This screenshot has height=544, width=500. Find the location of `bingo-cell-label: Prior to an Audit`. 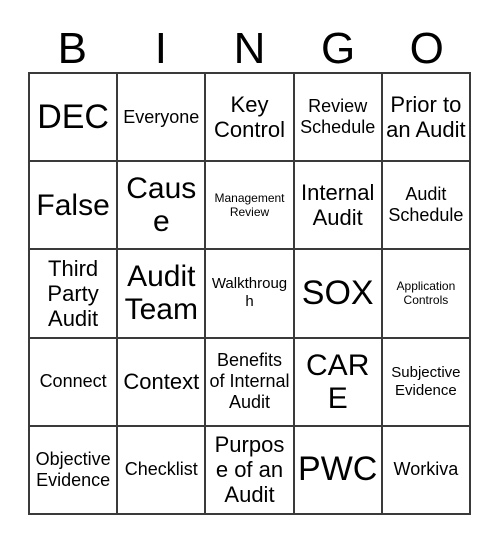

bingo-cell-label: Prior to an Audit is located at coordinates (426, 117).